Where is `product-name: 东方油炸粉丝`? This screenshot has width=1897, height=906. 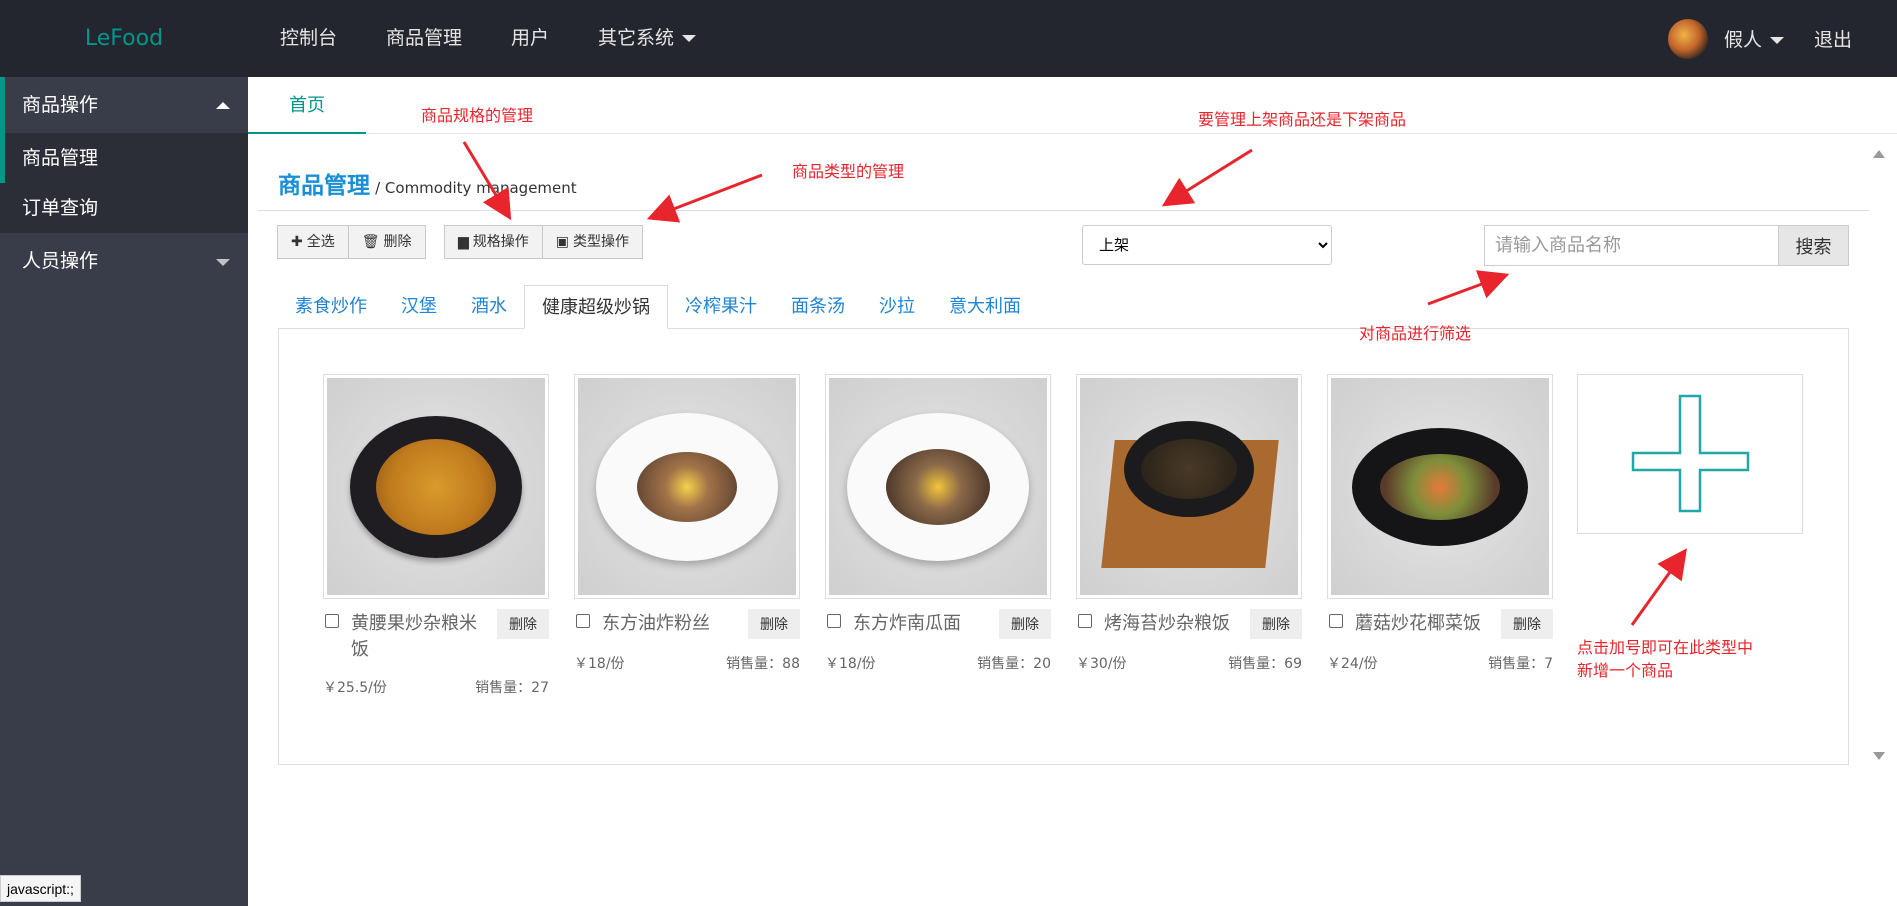 product-name: 东方油炸粉丝 is located at coordinates (656, 623).